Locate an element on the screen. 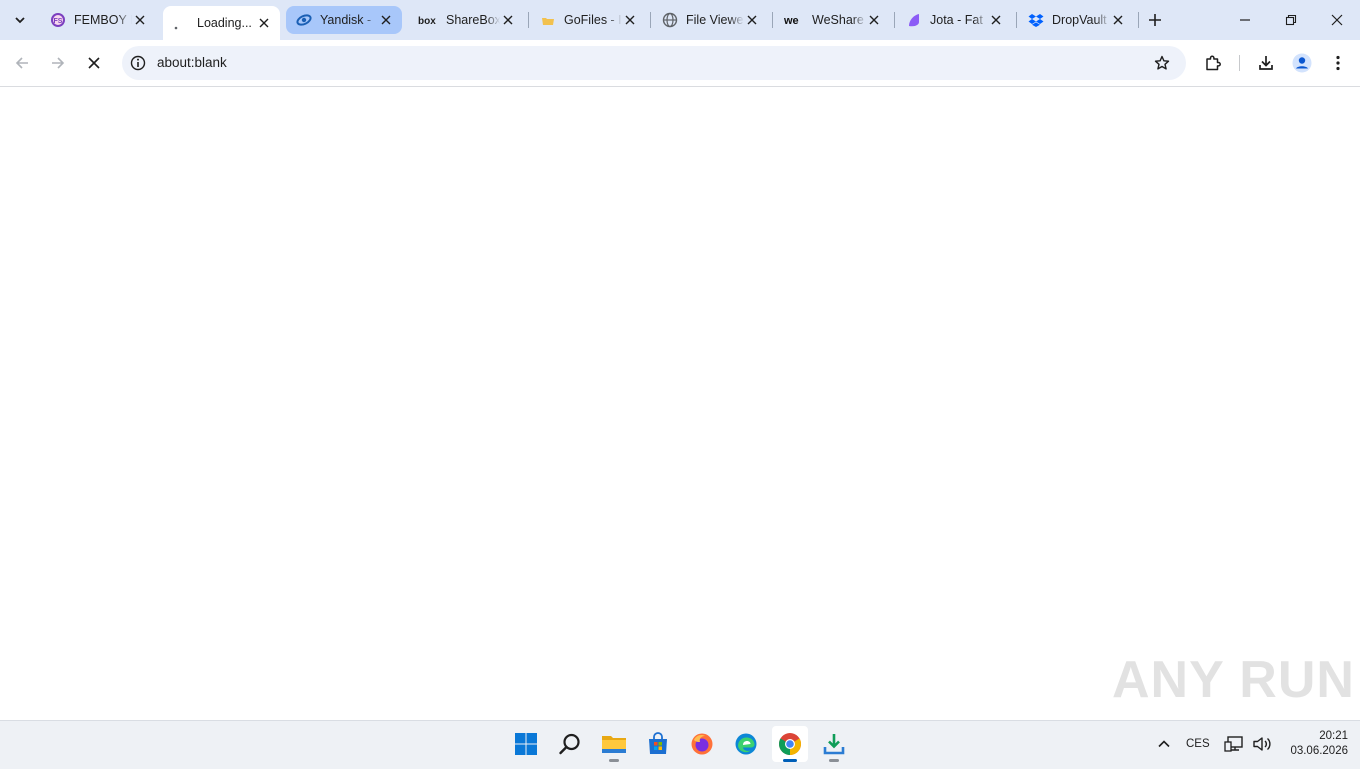 This screenshot has width=1360, height=769. plus-icon is located at coordinates (1155, 20).